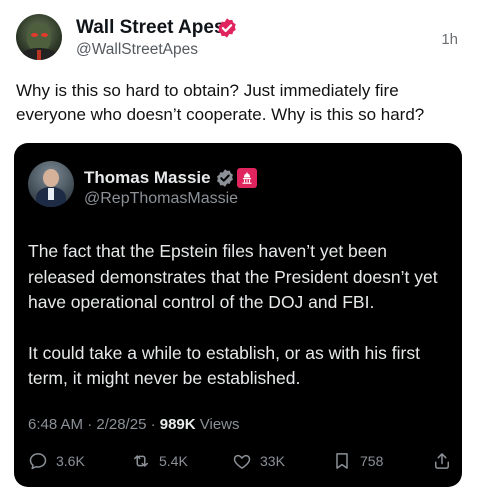 This screenshot has width=478, height=500. Describe the element at coordinates (147, 178) in the screenshot. I see `quoted-author-name: Thomas Massie` at that location.